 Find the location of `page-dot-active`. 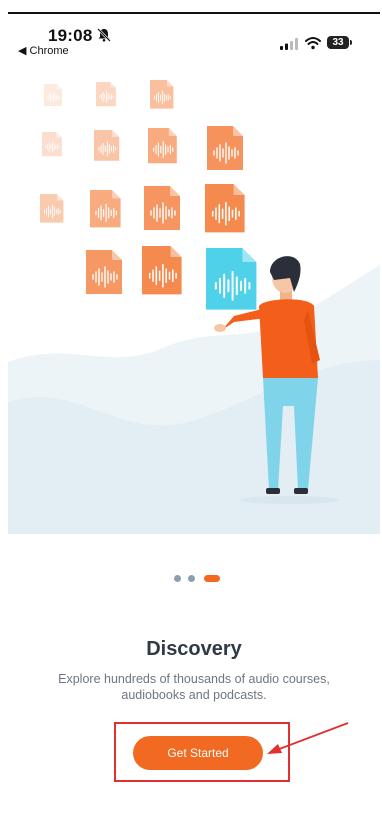

page-dot-active is located at coordinates (212, 578).